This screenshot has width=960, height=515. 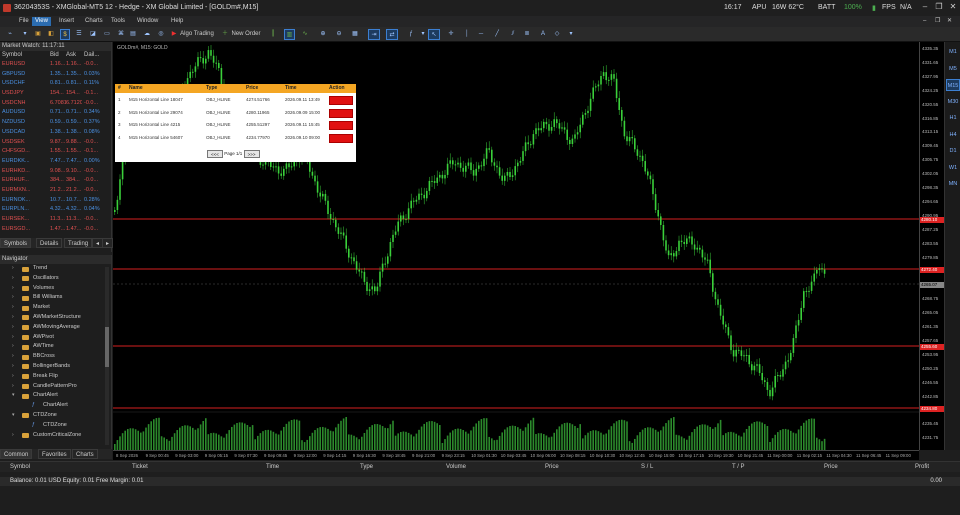 What do you see at coordinates (16, 454) in the screenshot?
I see `tab-common: Common` at bounding box center [16, 454].